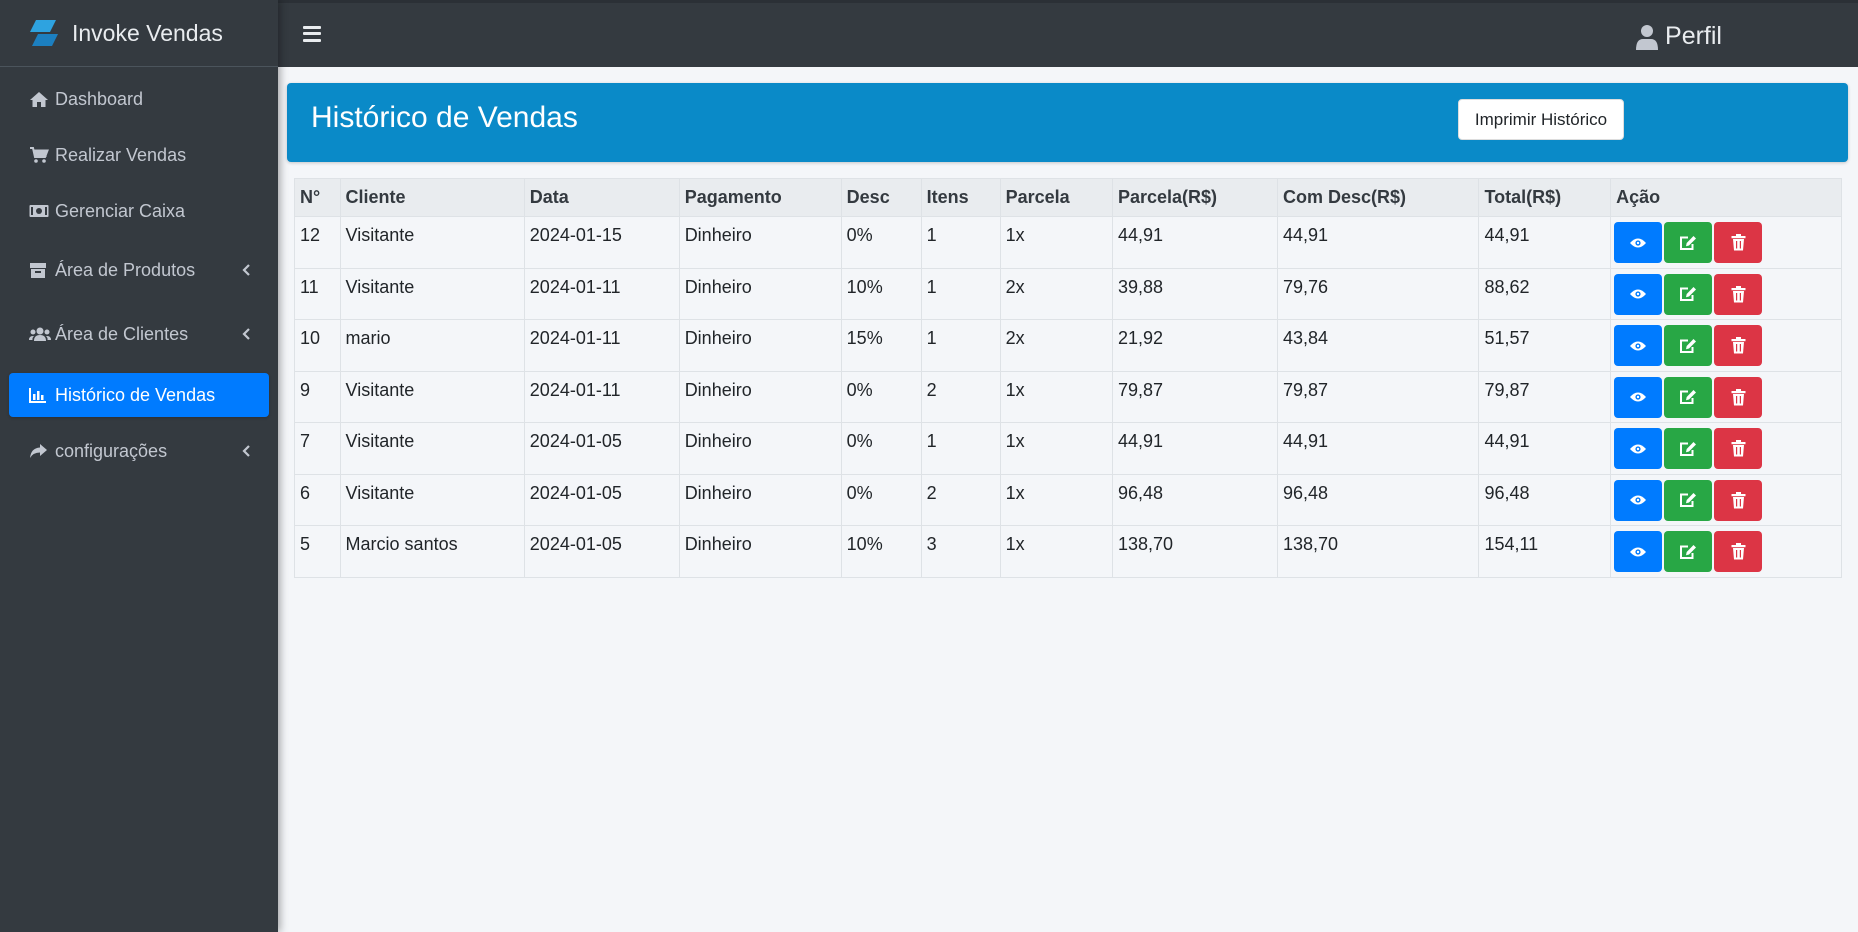  Describe the element at coordinates (120, 210) in the screenshot. I see `sidebar-item-label: Gerenciar Caixa` at that location.